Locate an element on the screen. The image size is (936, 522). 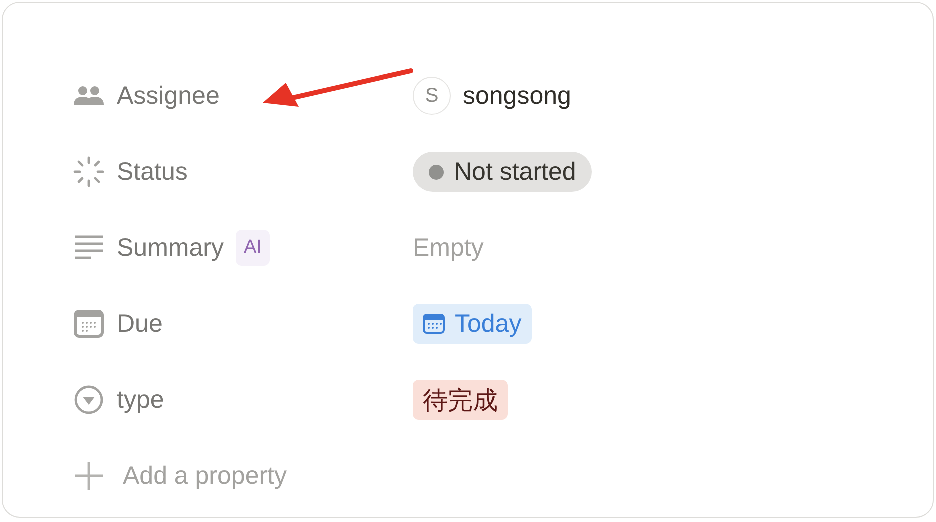
dropdown-icon is located at coordinates (89, 400).